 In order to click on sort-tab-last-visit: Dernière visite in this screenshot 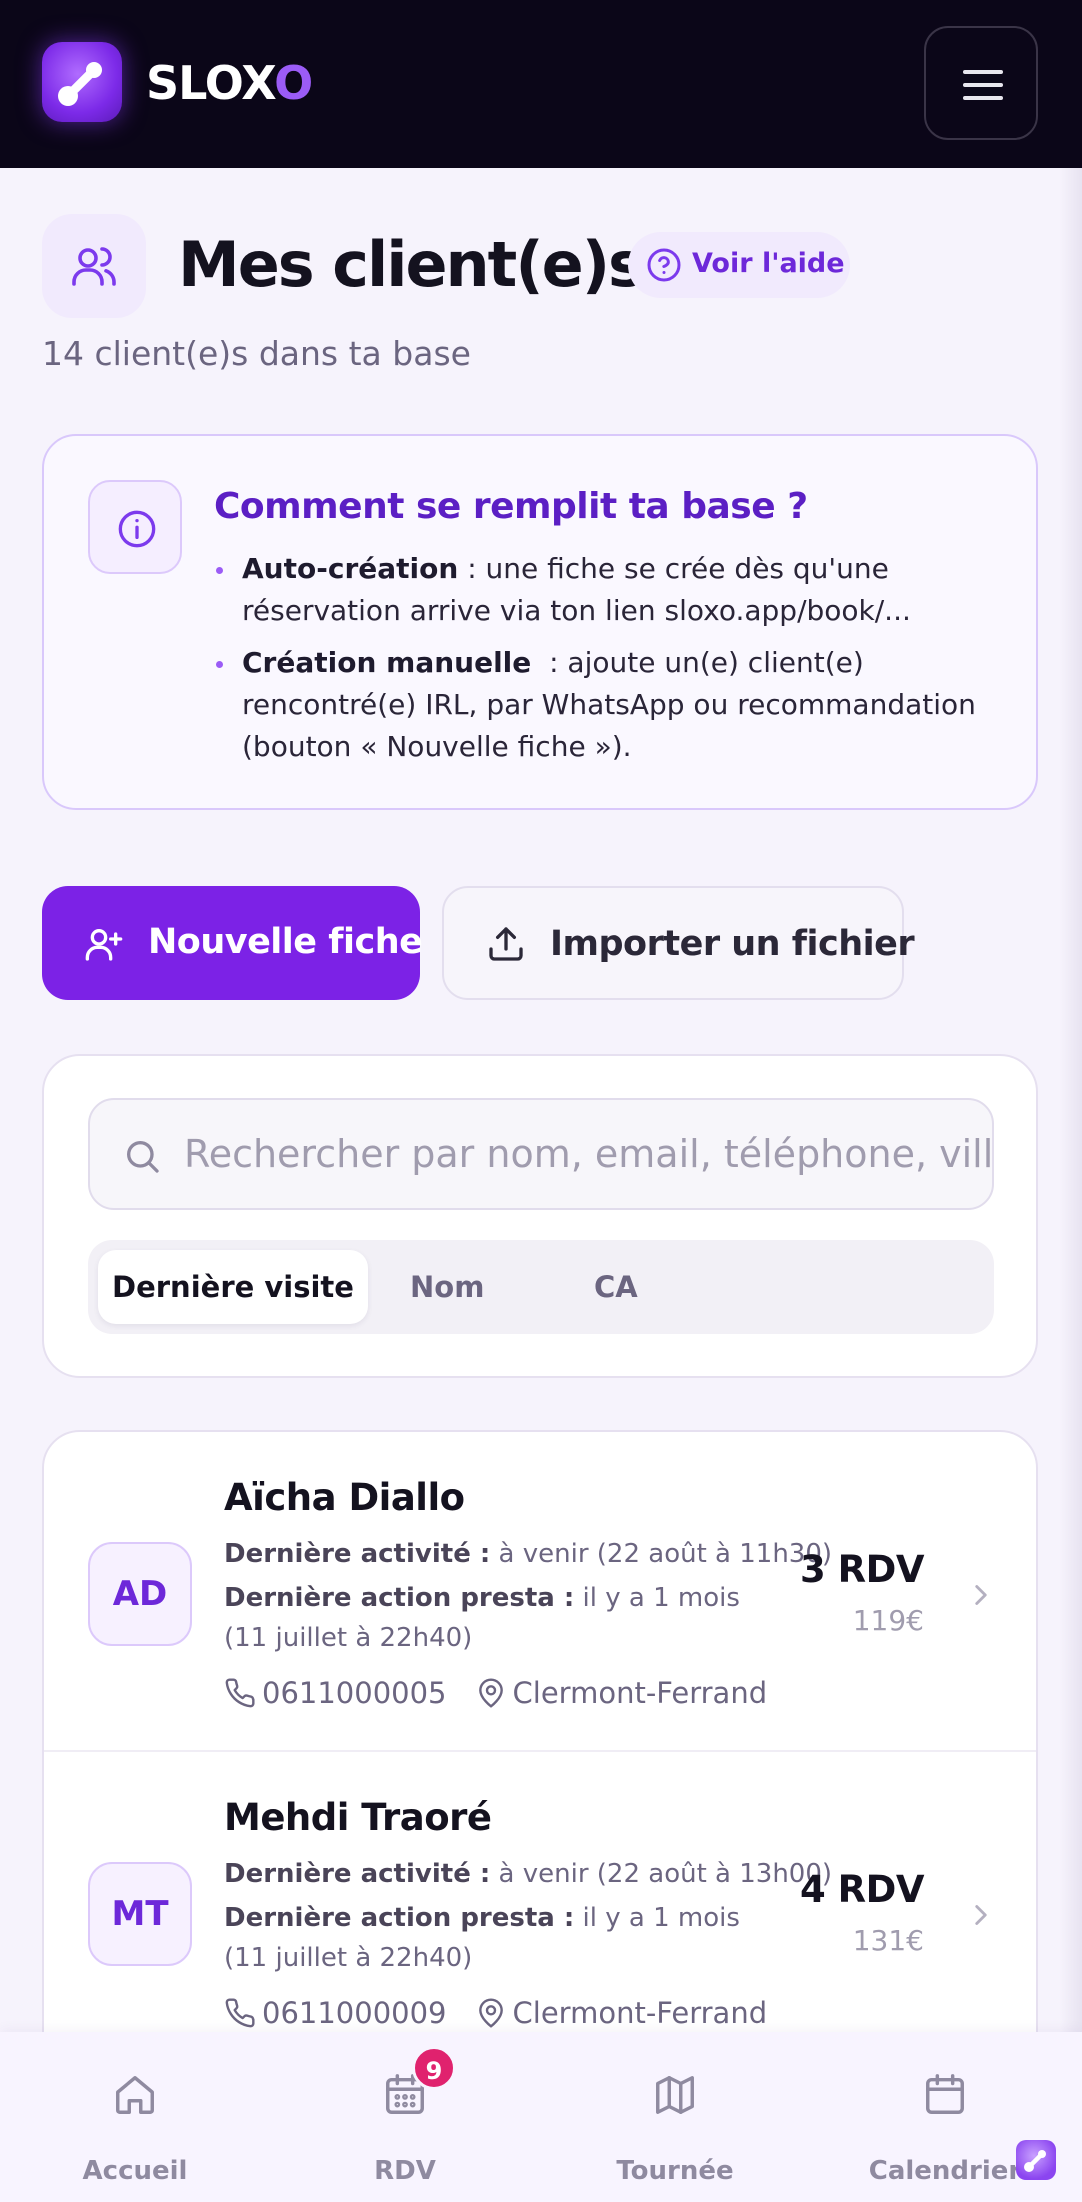, I will do `click(233, 1287)`.